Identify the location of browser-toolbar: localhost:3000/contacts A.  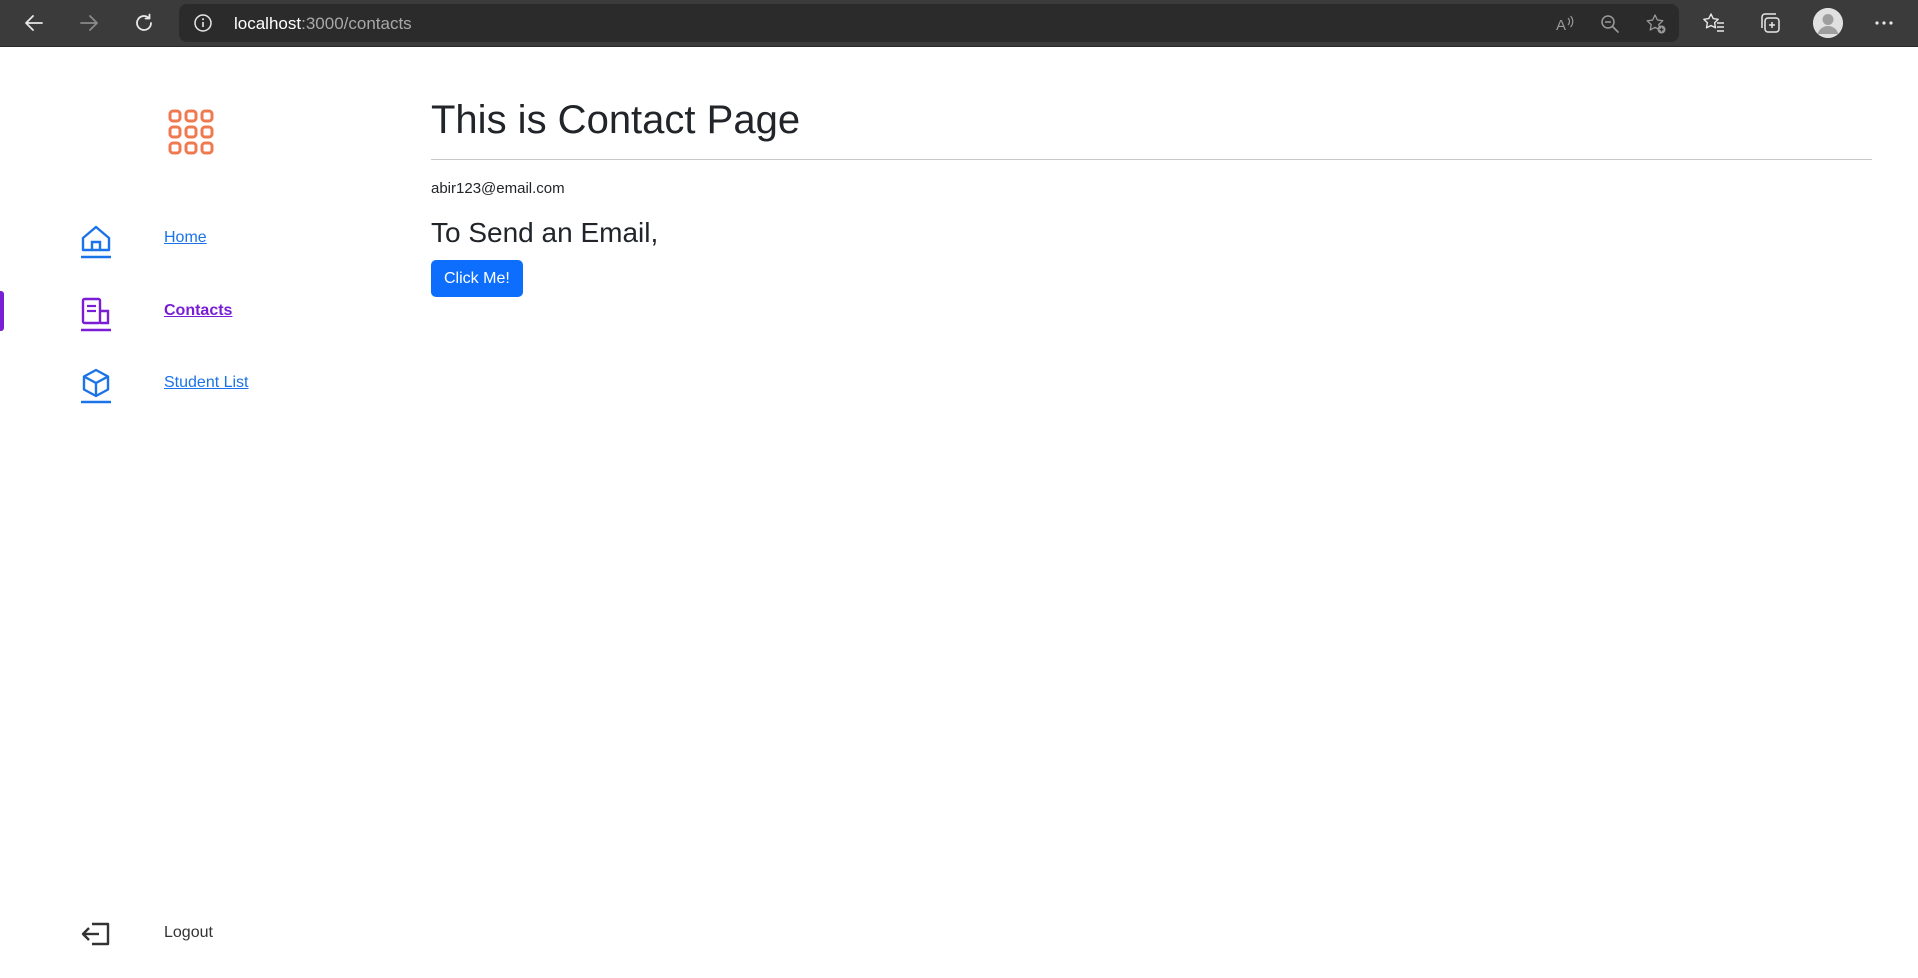
(959, 23).